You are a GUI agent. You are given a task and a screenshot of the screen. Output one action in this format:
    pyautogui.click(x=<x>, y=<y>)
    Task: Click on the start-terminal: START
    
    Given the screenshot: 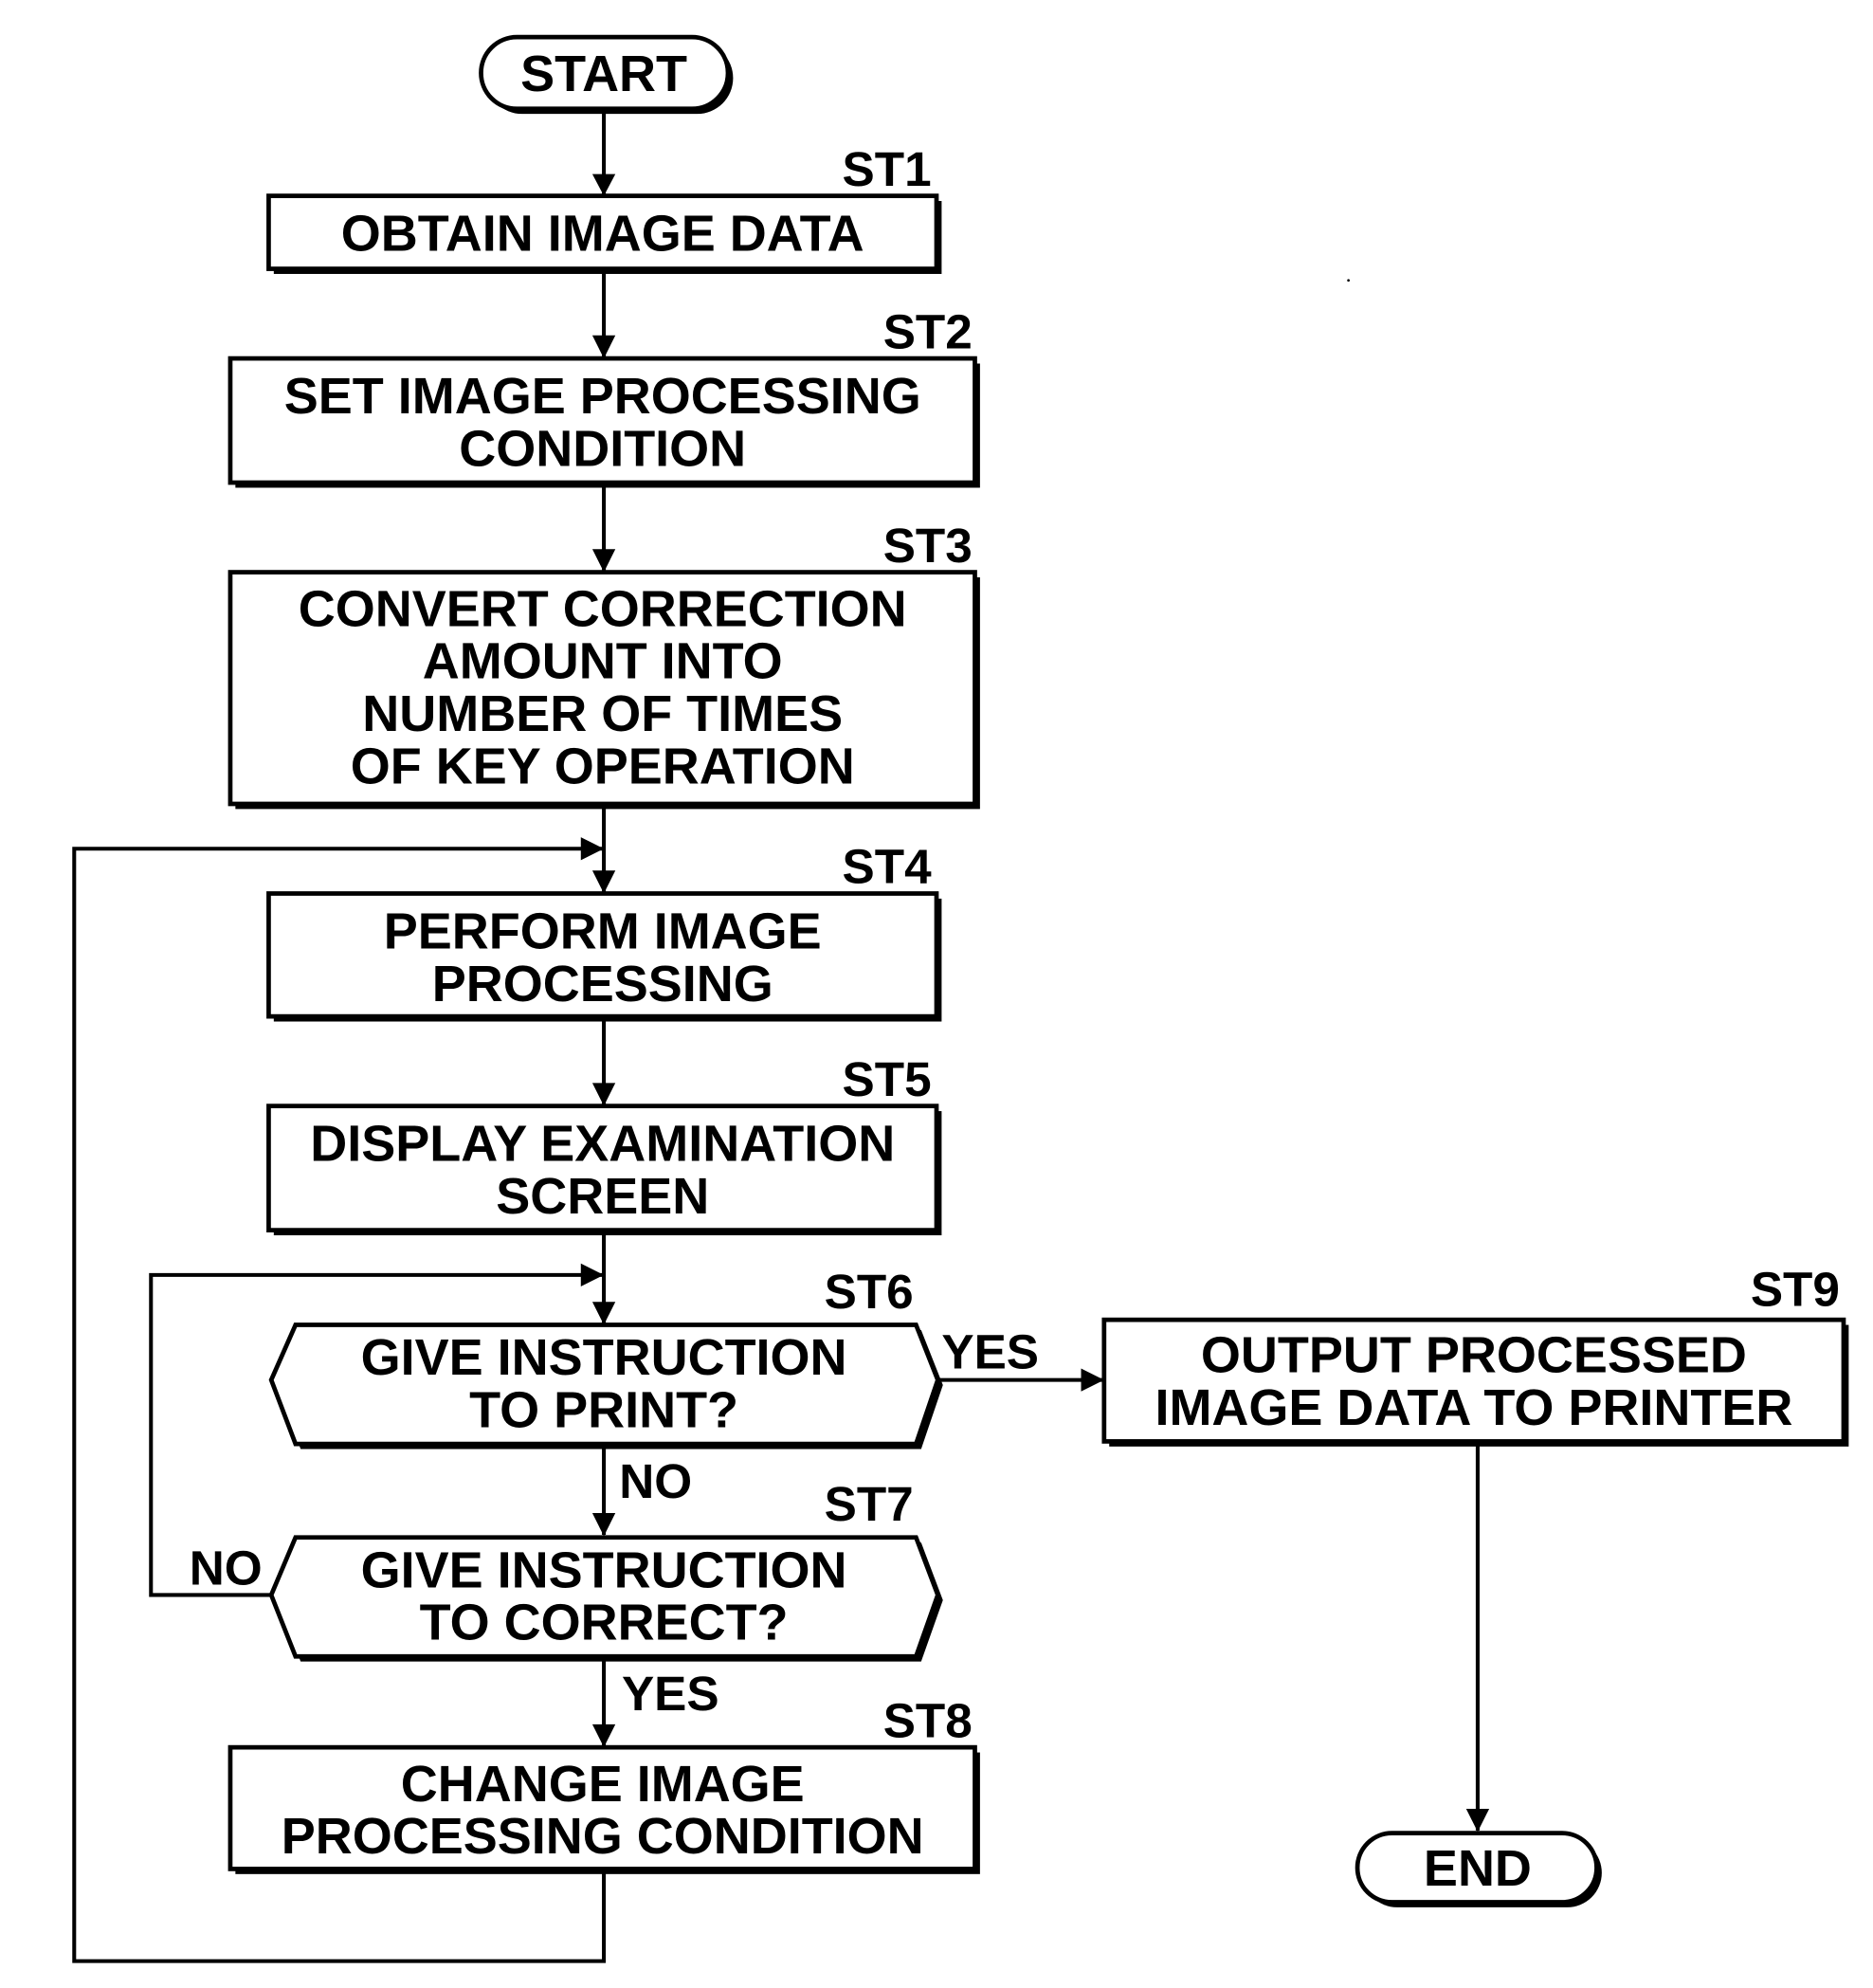 What is the action you would take?
    pyautogui.click(x=606, y=74)
    